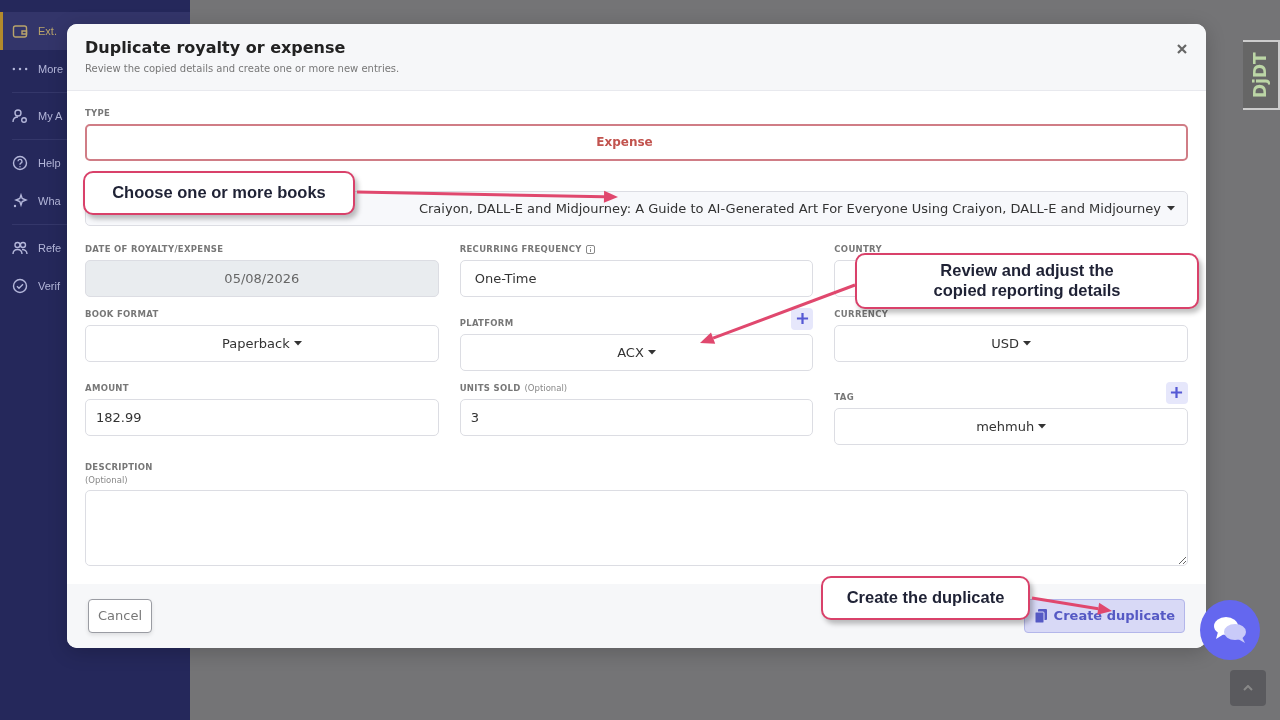  I want to click on field-label: TYPE, so click(98, 113).